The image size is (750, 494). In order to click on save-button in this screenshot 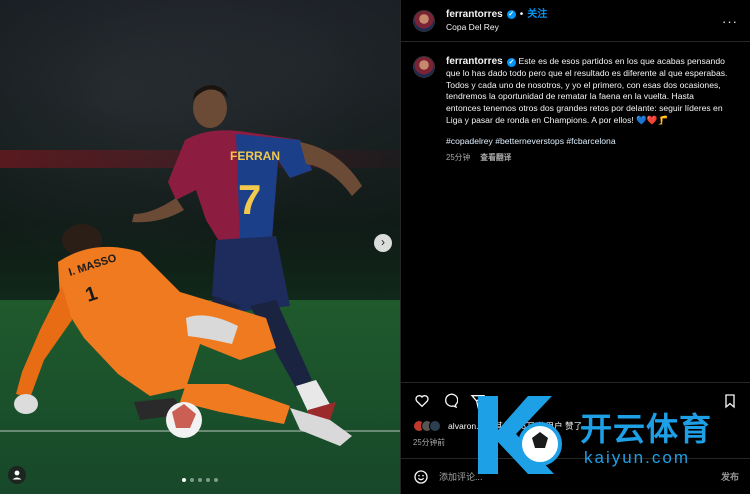, I will do `click(730, 401)`.